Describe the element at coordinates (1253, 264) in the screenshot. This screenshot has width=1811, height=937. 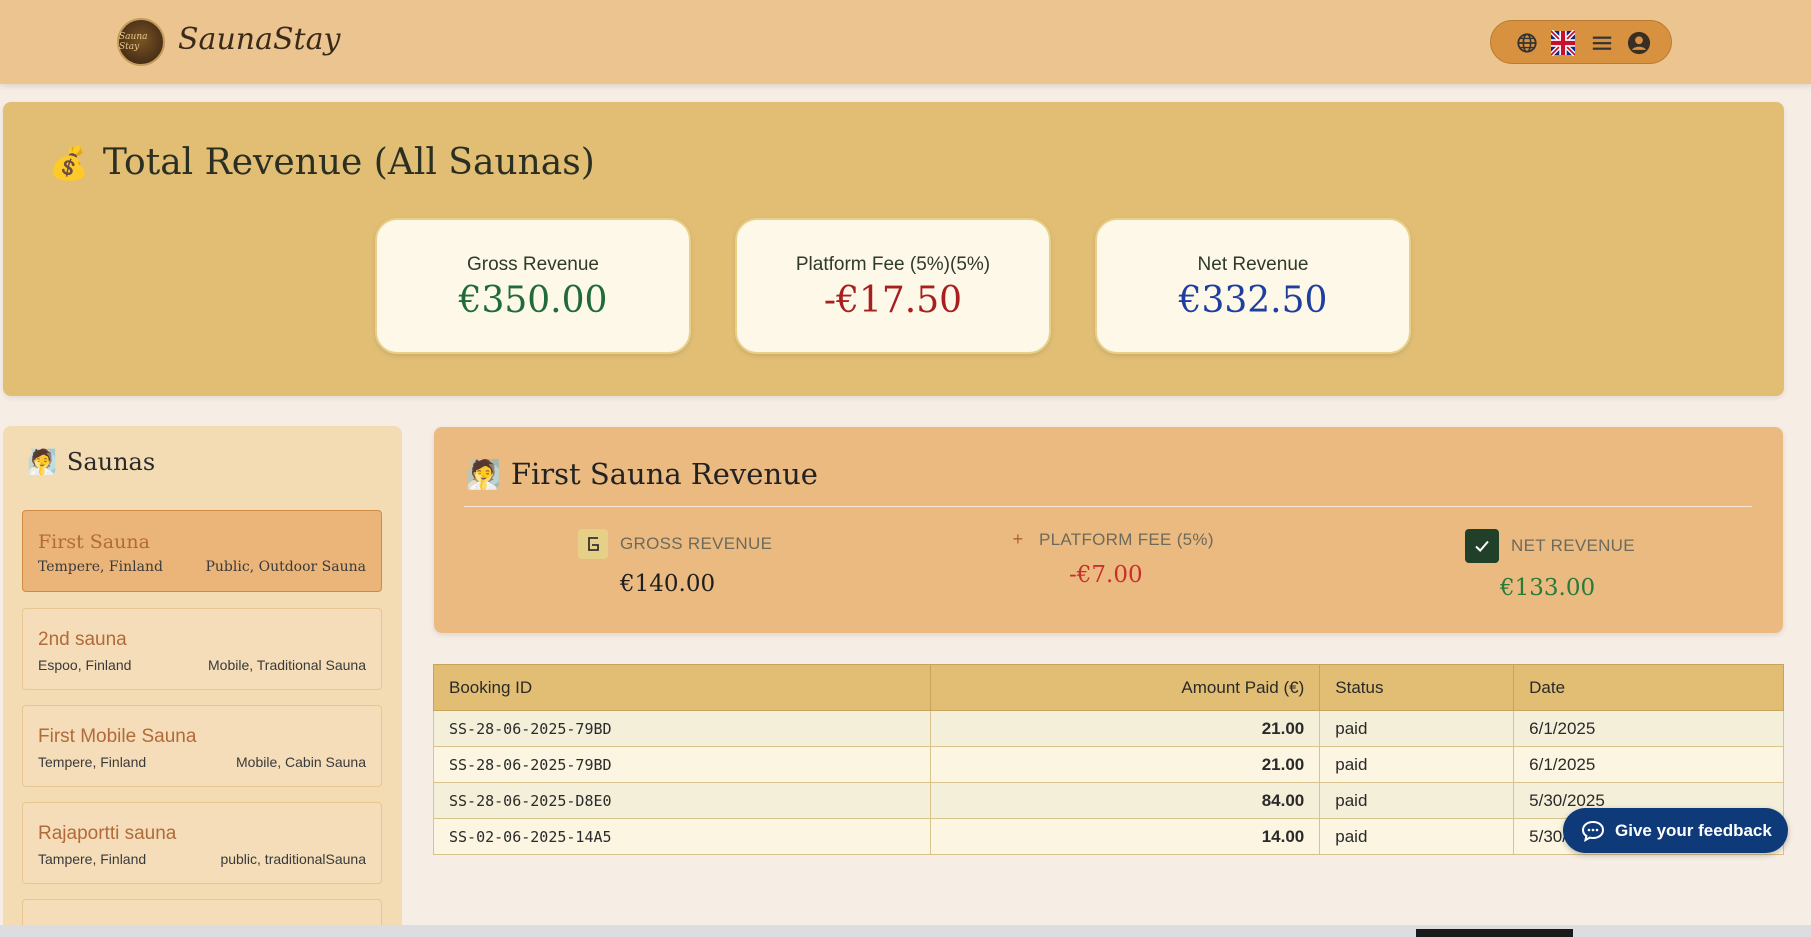
I see `net-revenue-label: Net Revenue` at that location.